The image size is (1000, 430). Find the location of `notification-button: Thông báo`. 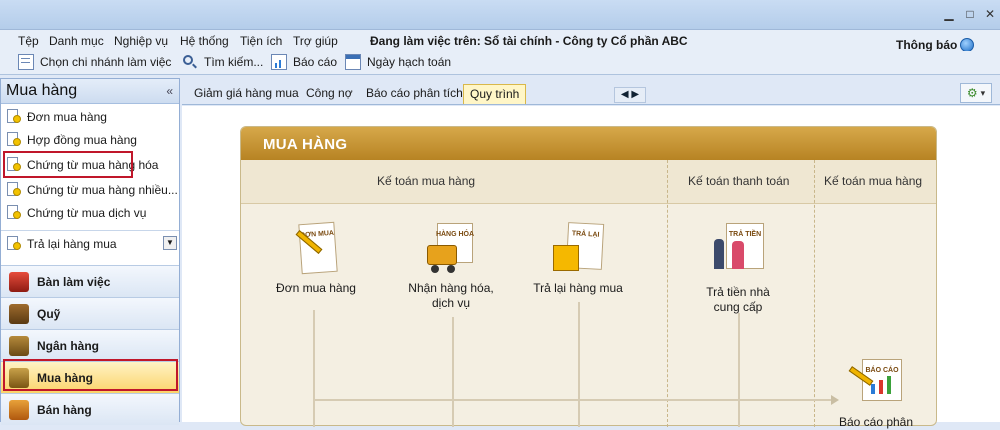

notification-button: Thông báo is located at coordinates (935, 45).